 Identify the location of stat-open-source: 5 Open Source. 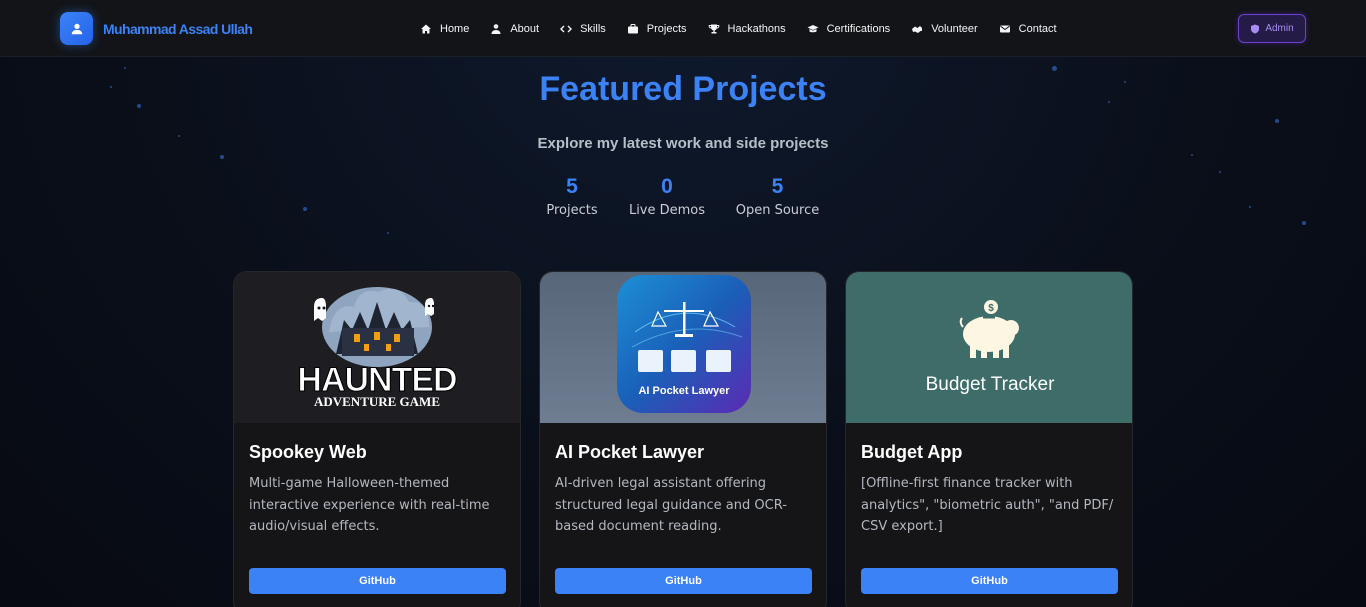
(777, 196).